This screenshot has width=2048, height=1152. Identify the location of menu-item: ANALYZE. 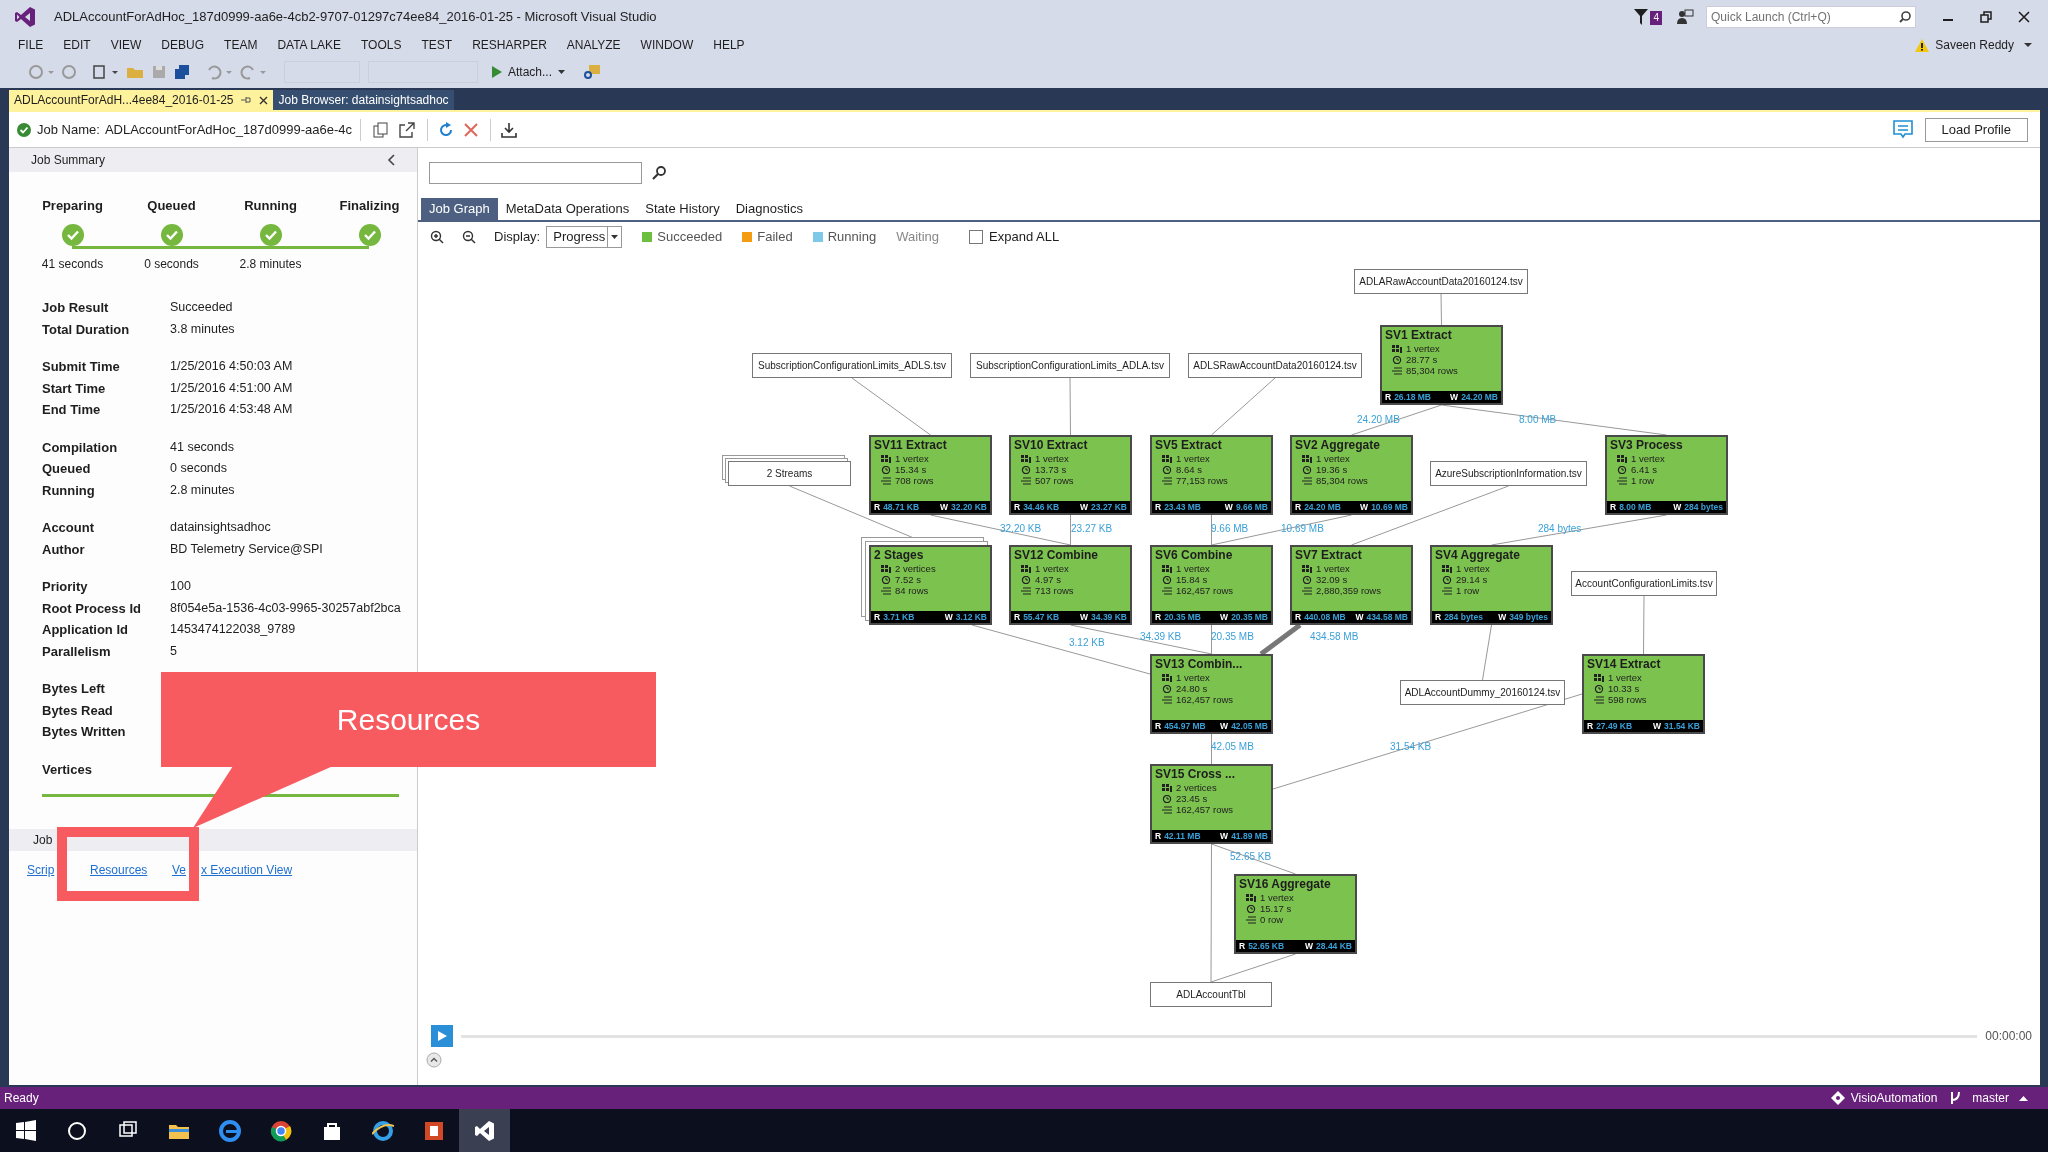
(593, 45).